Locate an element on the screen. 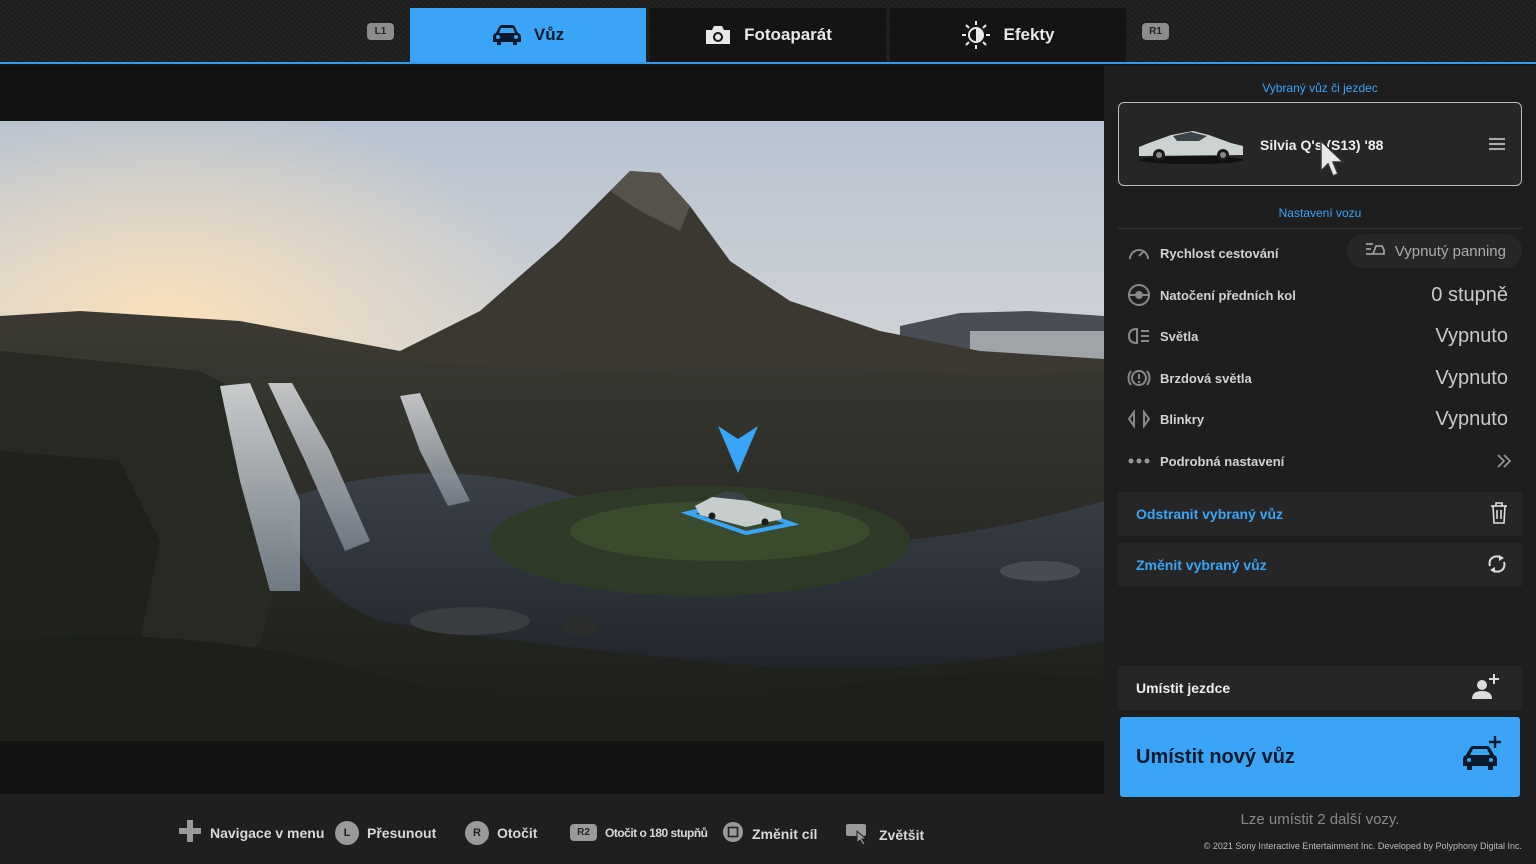  l-stick-icon: L is located at coordinates (347, 833).